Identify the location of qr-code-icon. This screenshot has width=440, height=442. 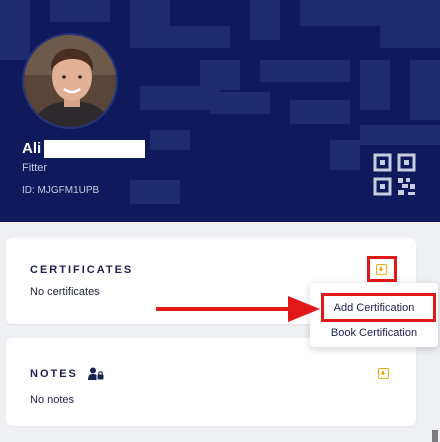
(395, 175).